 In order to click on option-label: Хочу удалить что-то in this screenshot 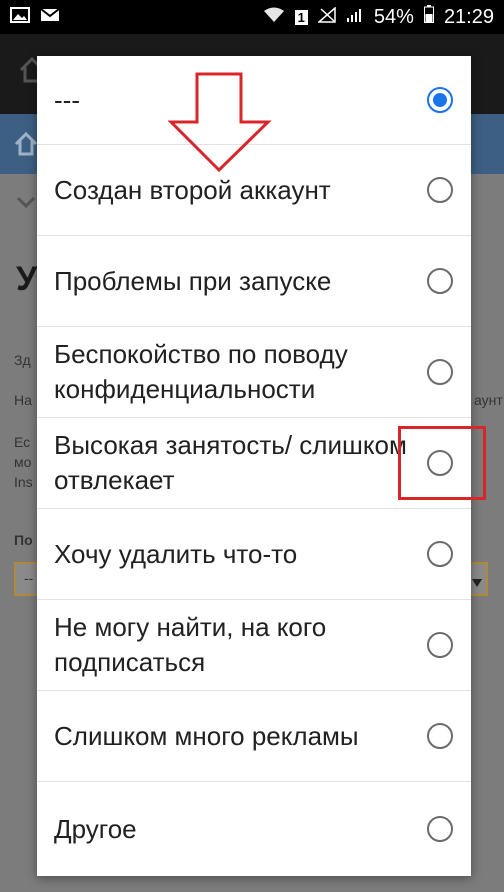, I will do `click(176, 553)`.